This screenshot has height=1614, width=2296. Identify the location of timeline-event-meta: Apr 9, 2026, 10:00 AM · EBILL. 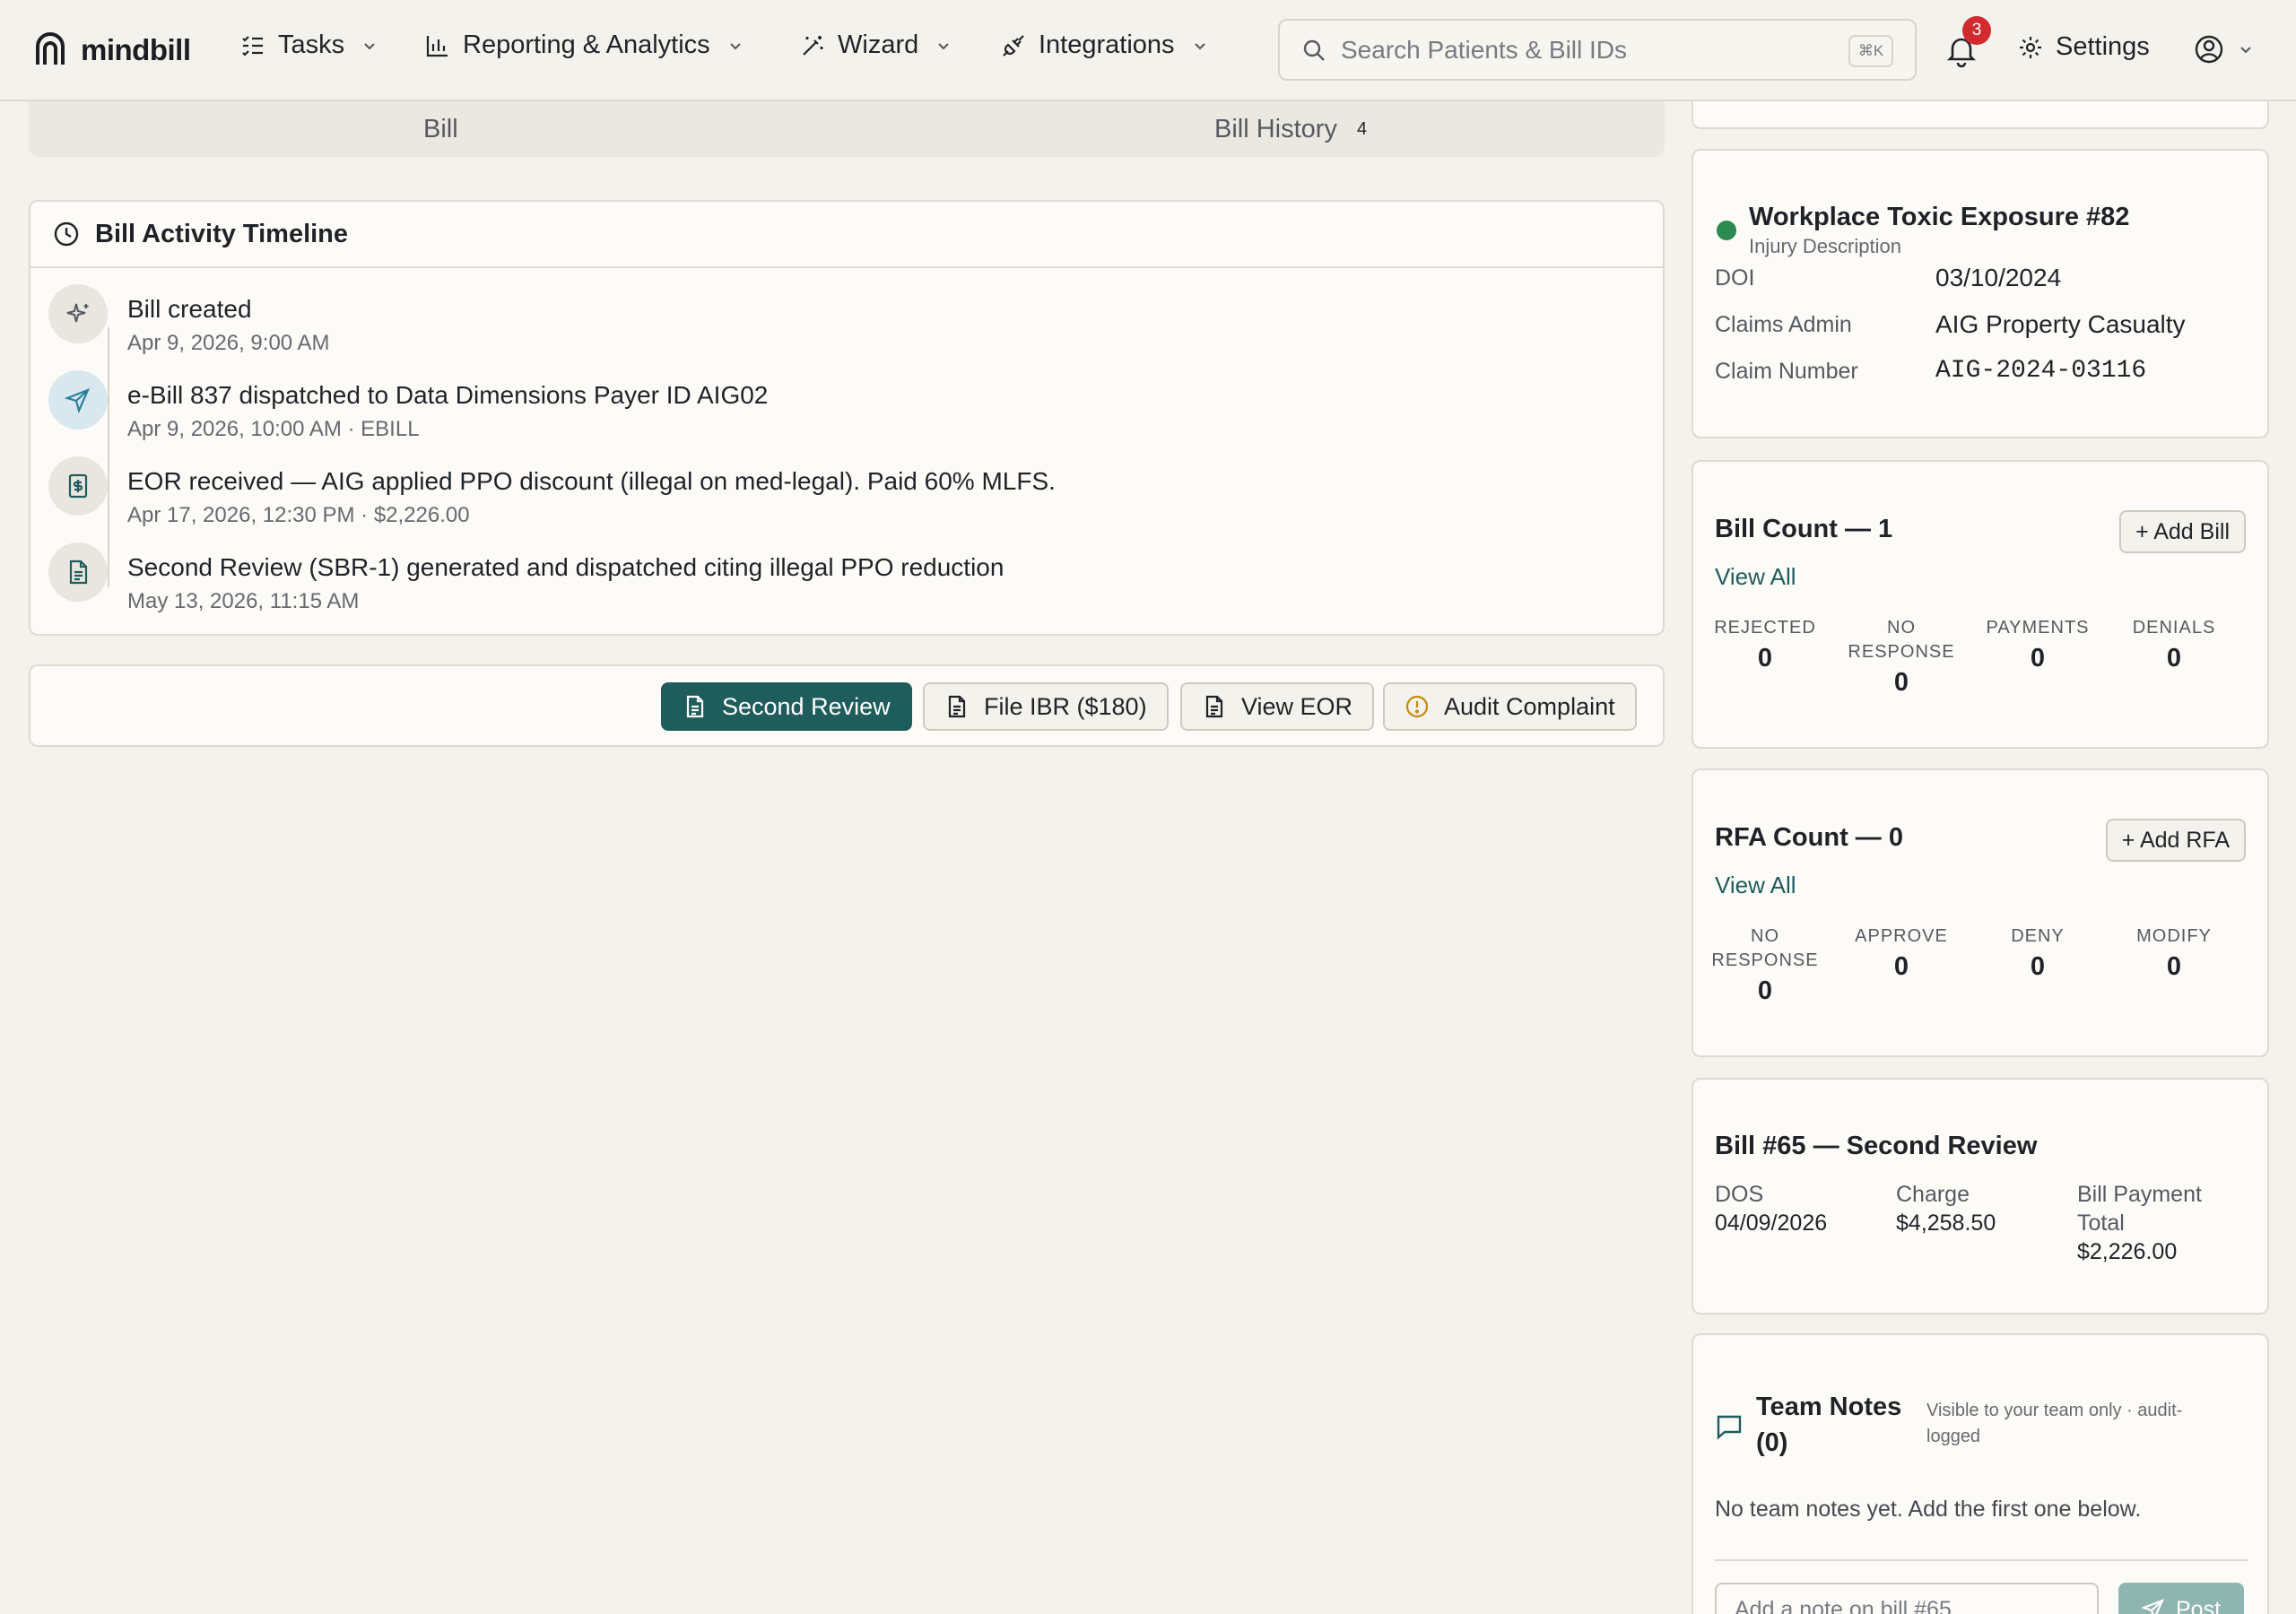
(273, 429).